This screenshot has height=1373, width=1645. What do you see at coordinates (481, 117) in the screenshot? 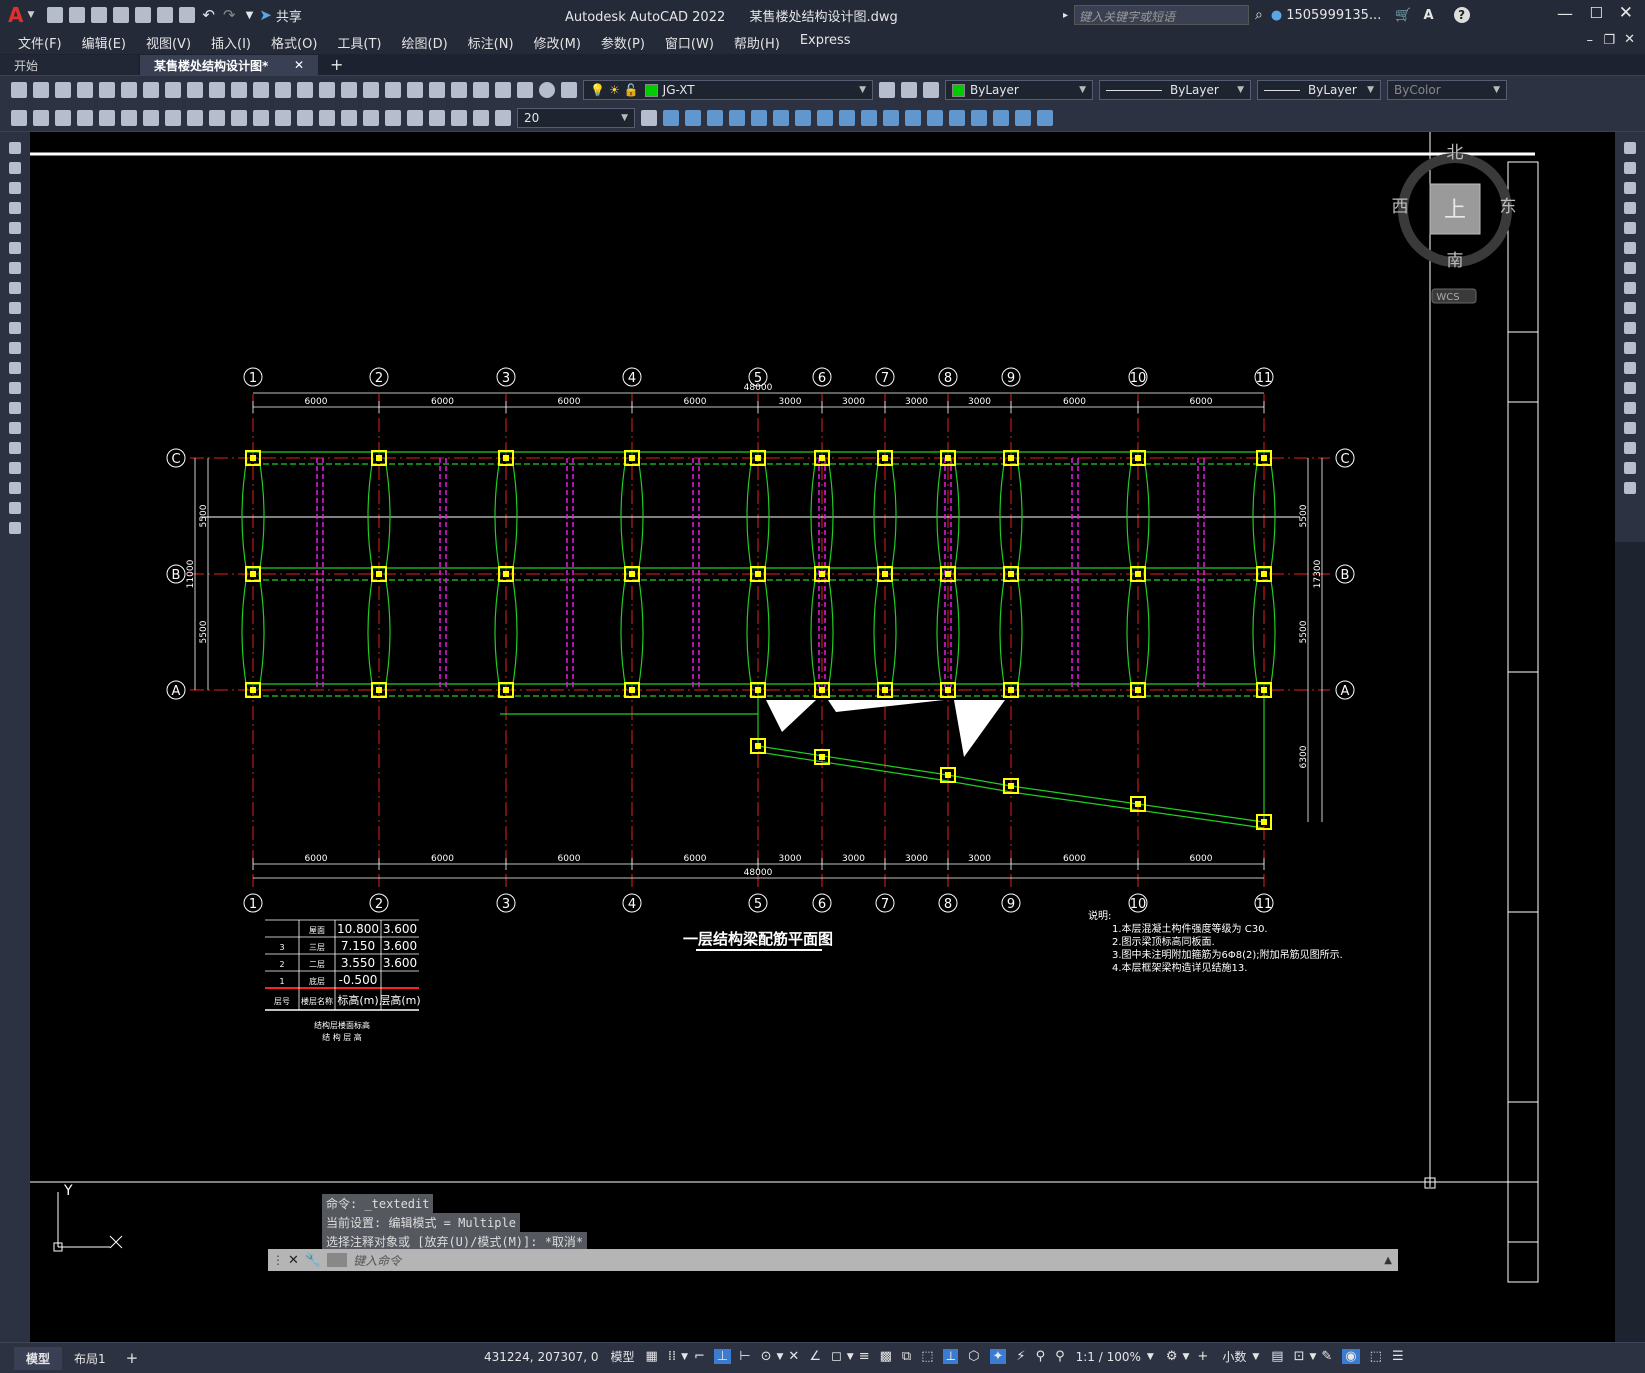
I see `dim-text-edit-icon` at bounding box center [481, 117].